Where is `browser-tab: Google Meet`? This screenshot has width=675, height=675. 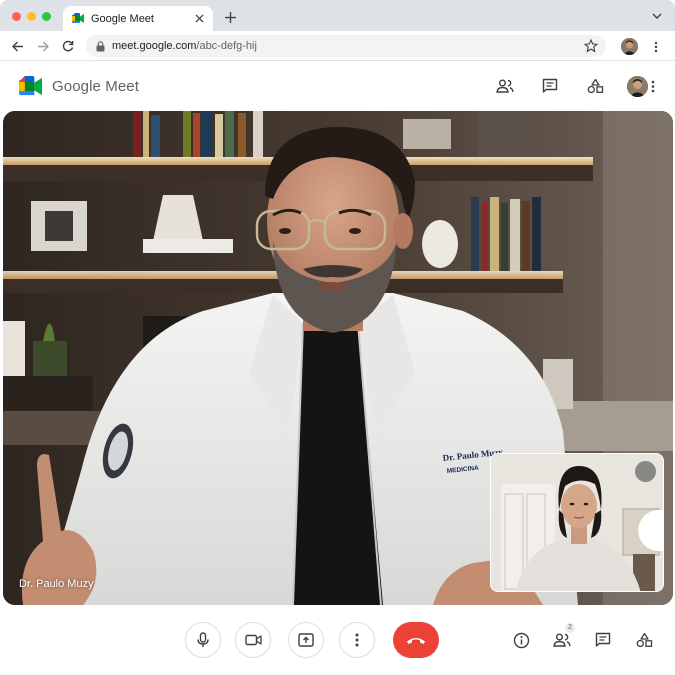 browser-tab: Google Meet is located at coordinates (138, 18).